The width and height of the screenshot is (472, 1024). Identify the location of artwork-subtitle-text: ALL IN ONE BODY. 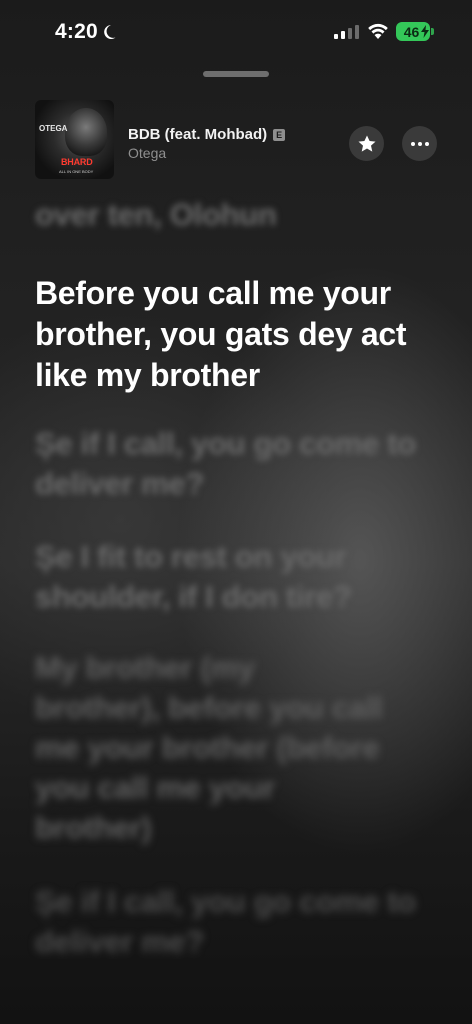
(76, 171).